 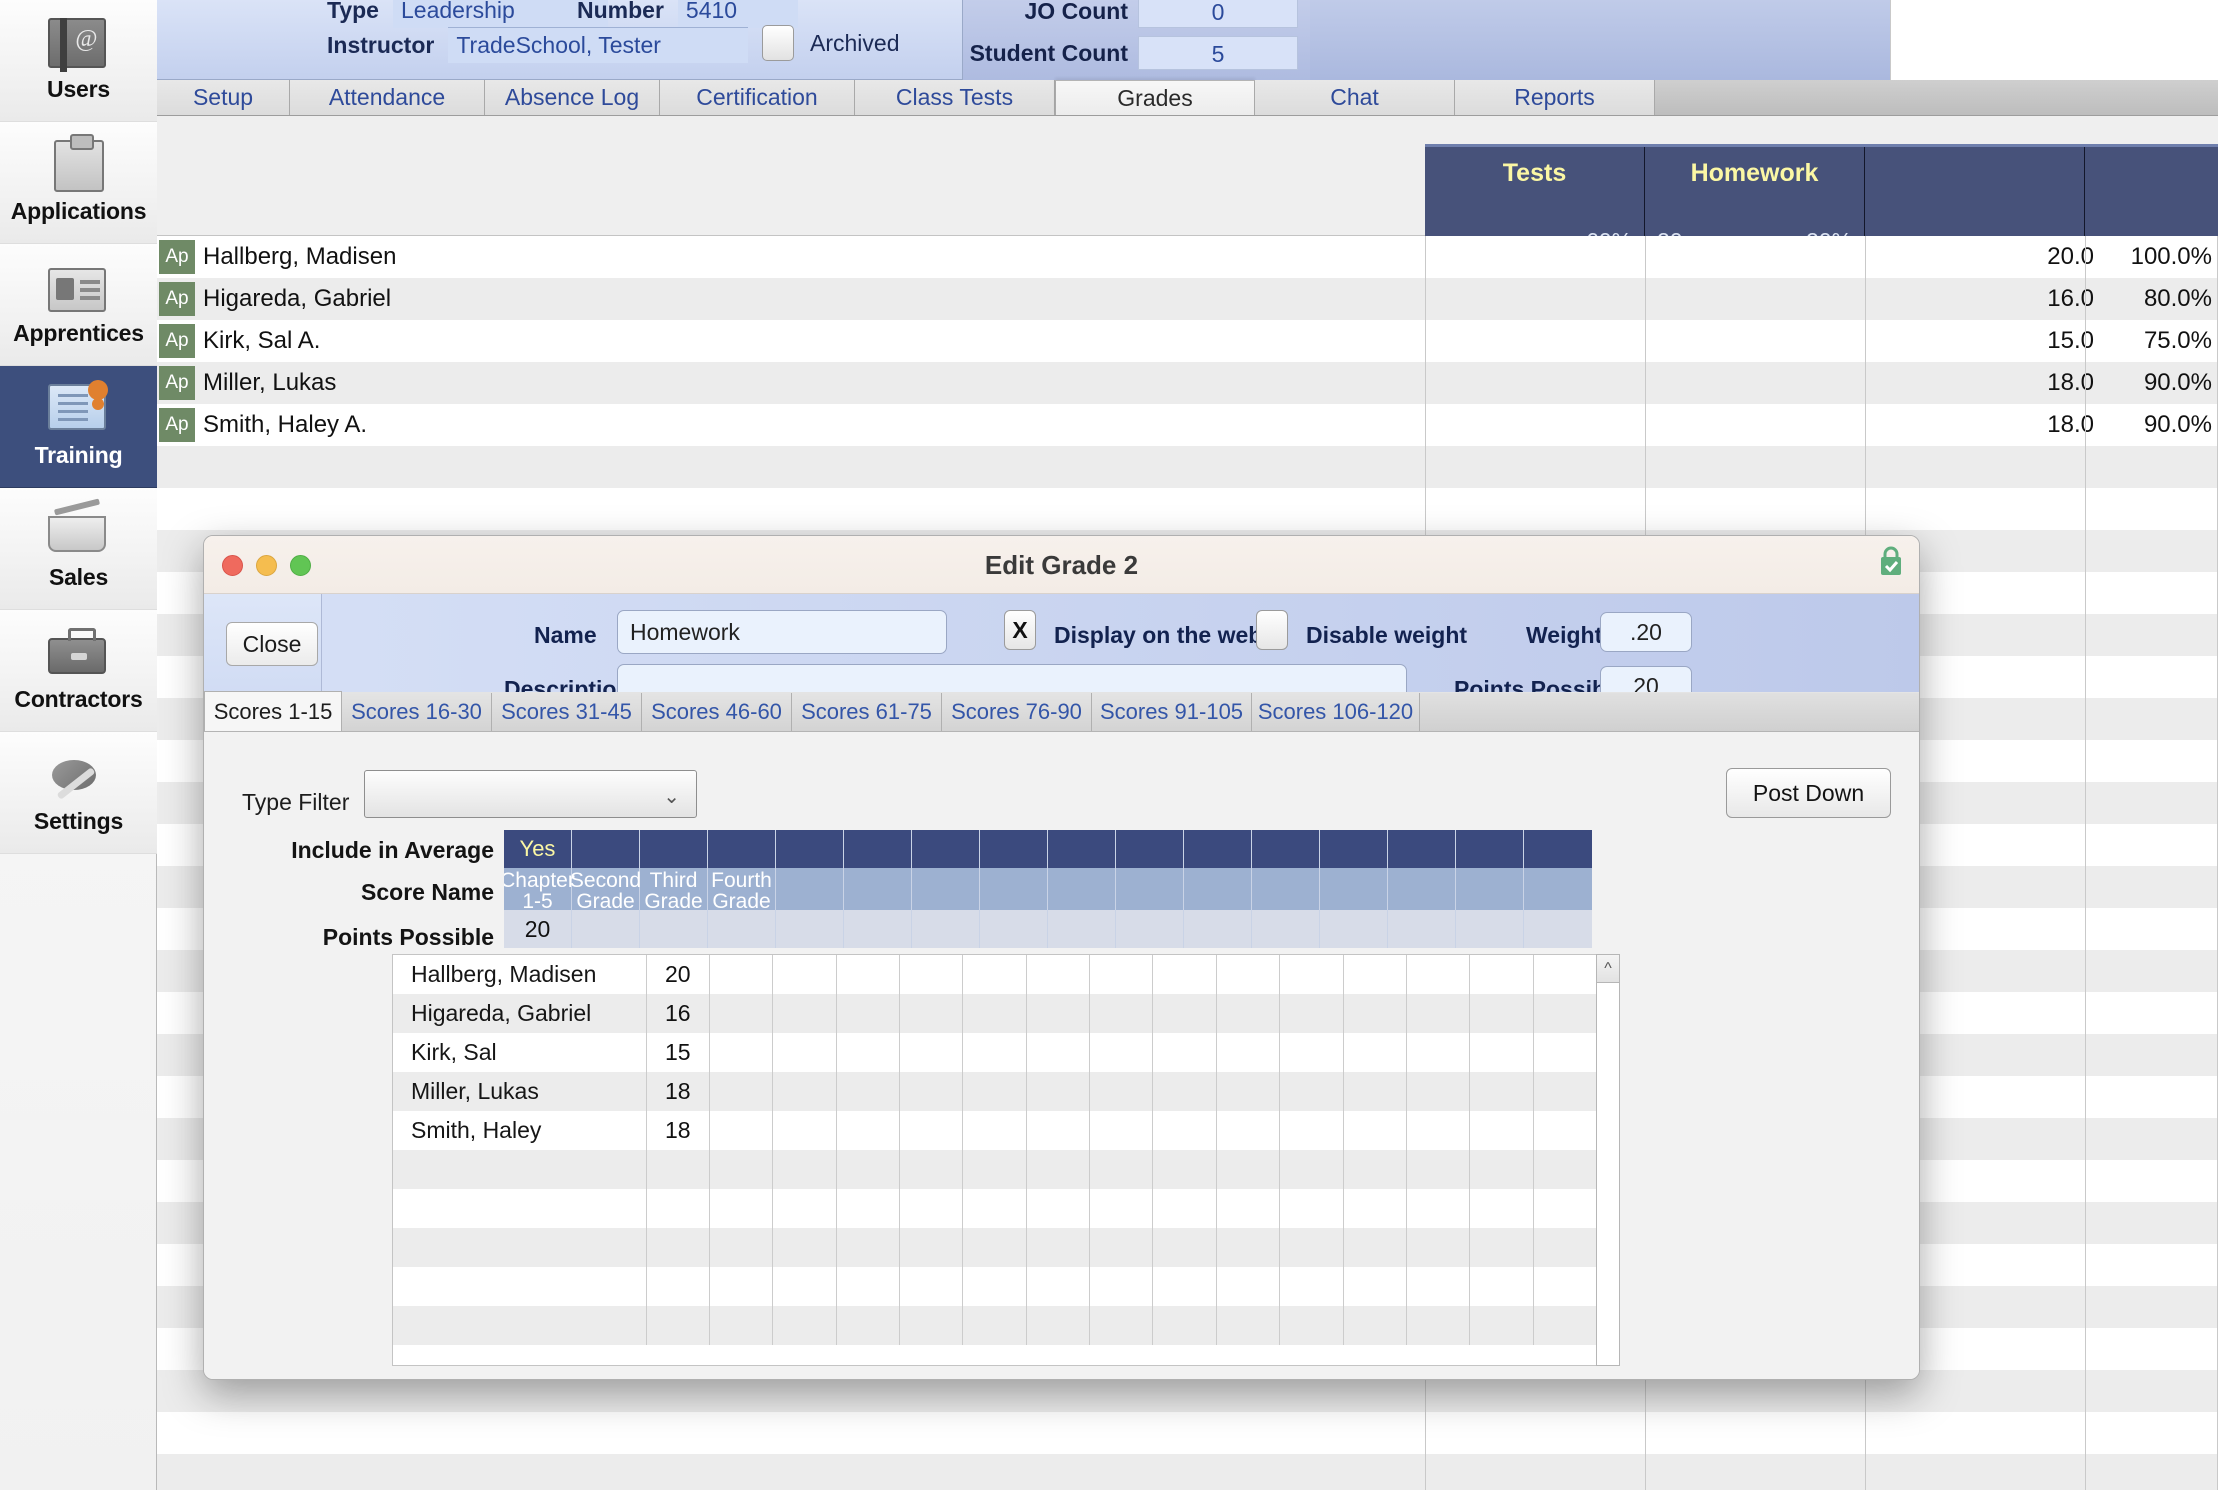 I want to click on score-cell: 16, so click(x=677, y=1013).